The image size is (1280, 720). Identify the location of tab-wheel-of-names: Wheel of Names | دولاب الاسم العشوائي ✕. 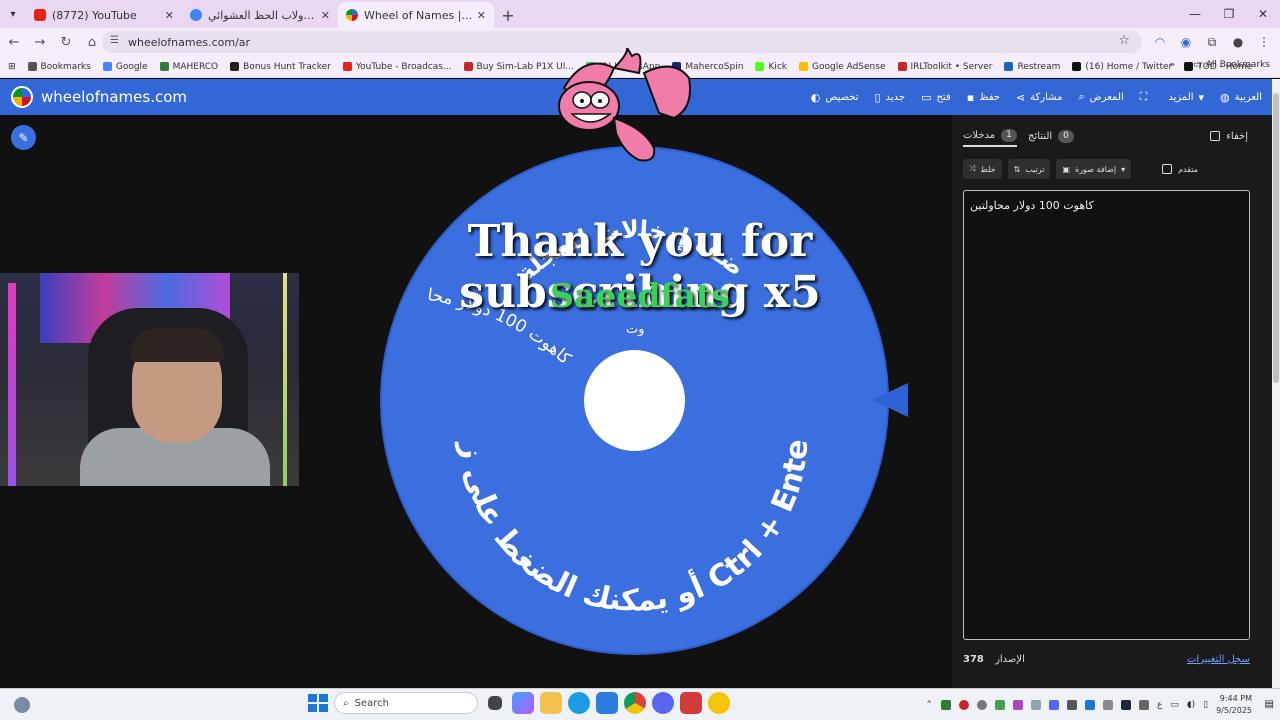
(416, 15).